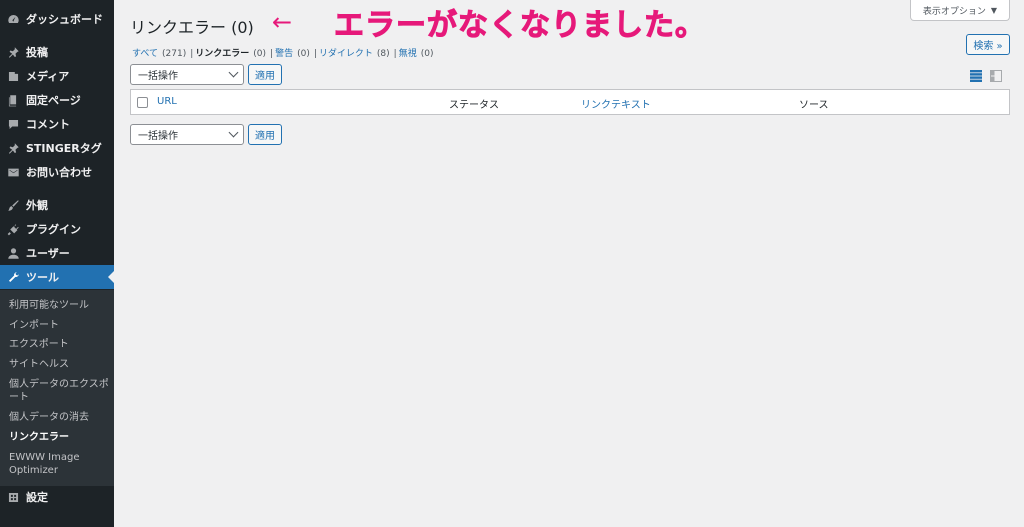 This screenshot has width=1024, height=527. I want to click on brush-icon, so click(13, 205).